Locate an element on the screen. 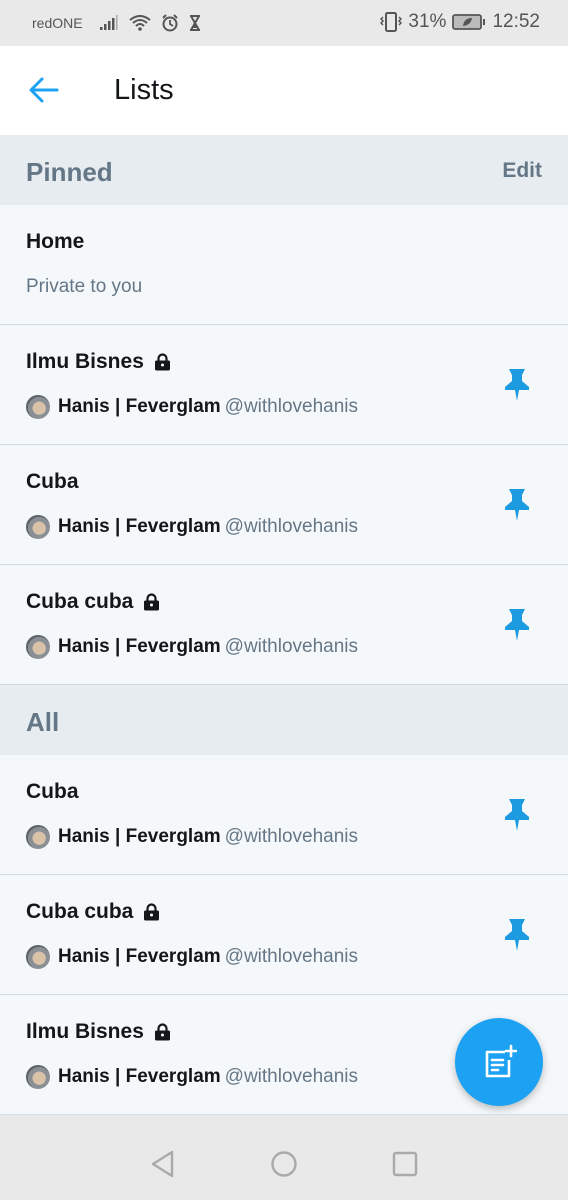 This screenshot has width=568, height=1200. carrier-label: redONE is located at coordinates (57, 23).